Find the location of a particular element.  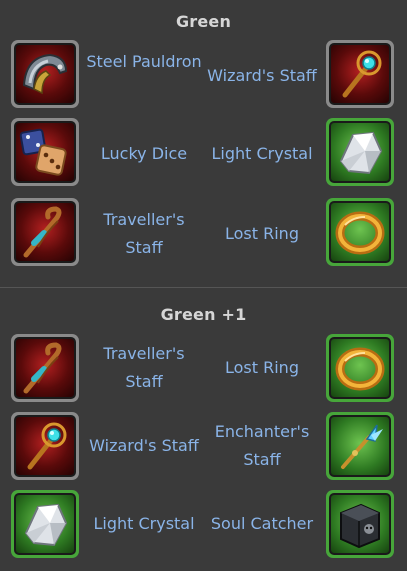

item-slot-soul-catcher is located at coordinates (360, 524).